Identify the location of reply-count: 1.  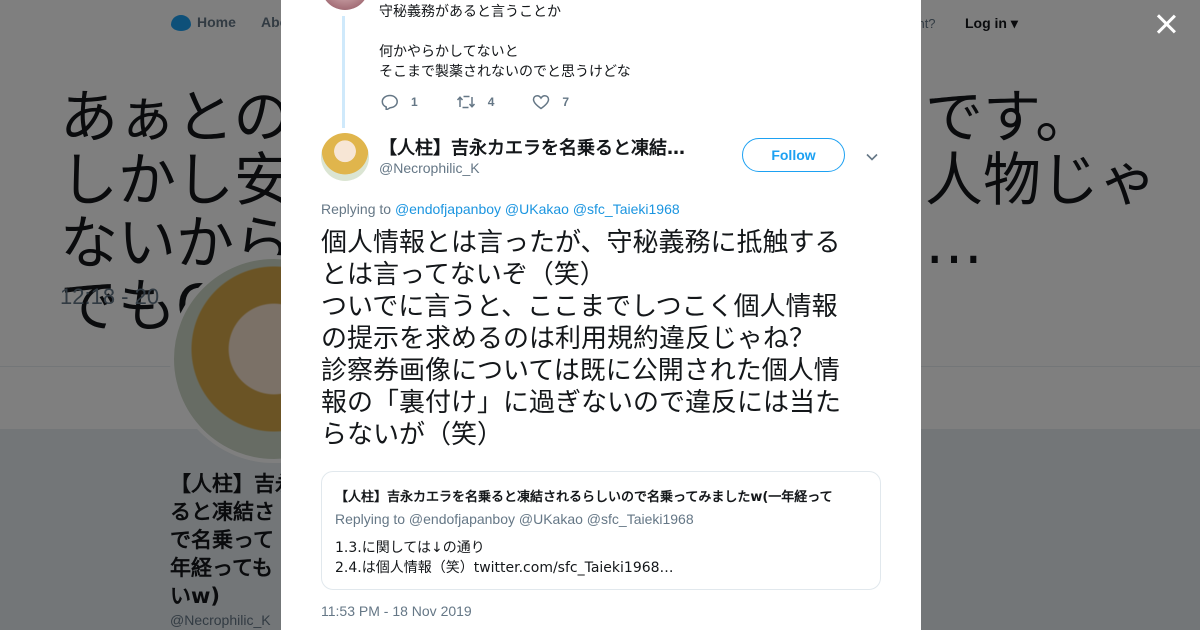
(414, 102).